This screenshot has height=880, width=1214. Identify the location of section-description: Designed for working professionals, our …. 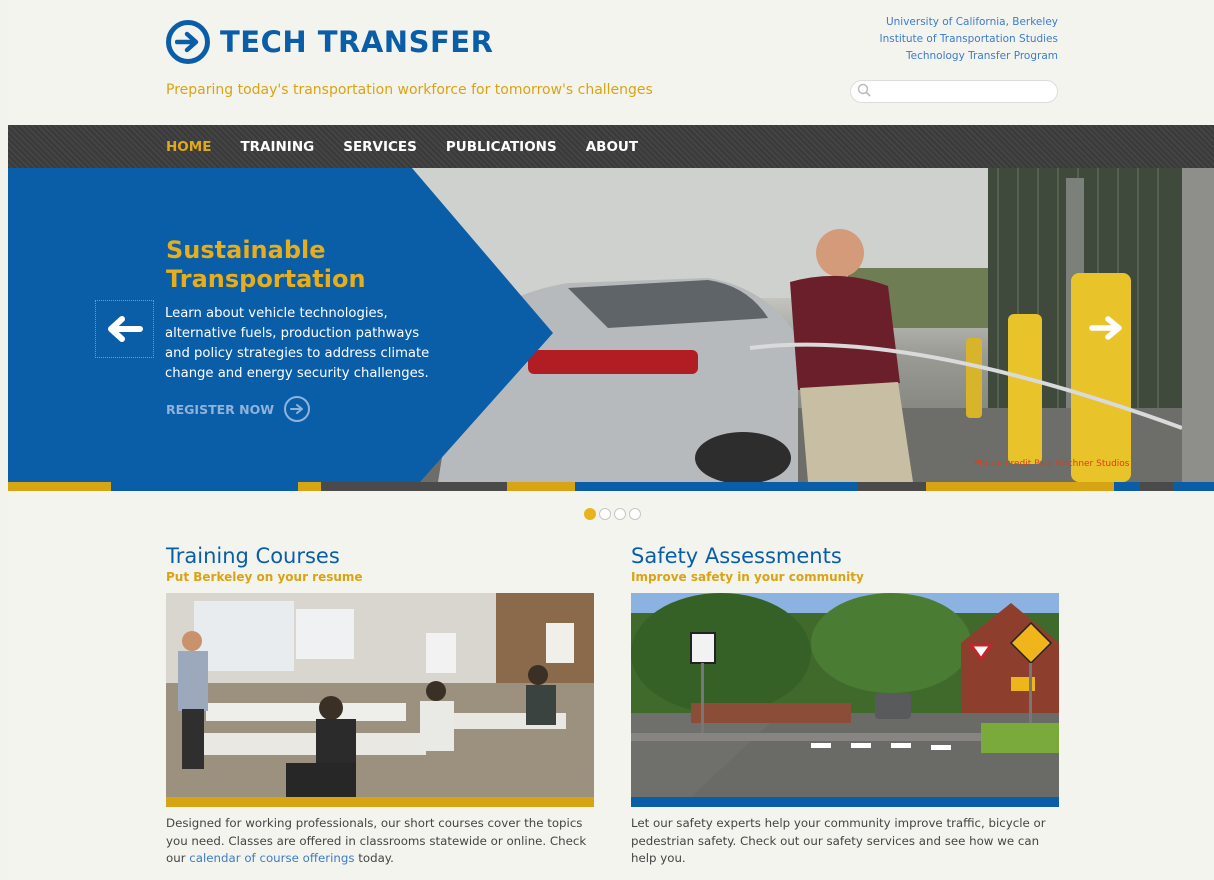
(380, 841).